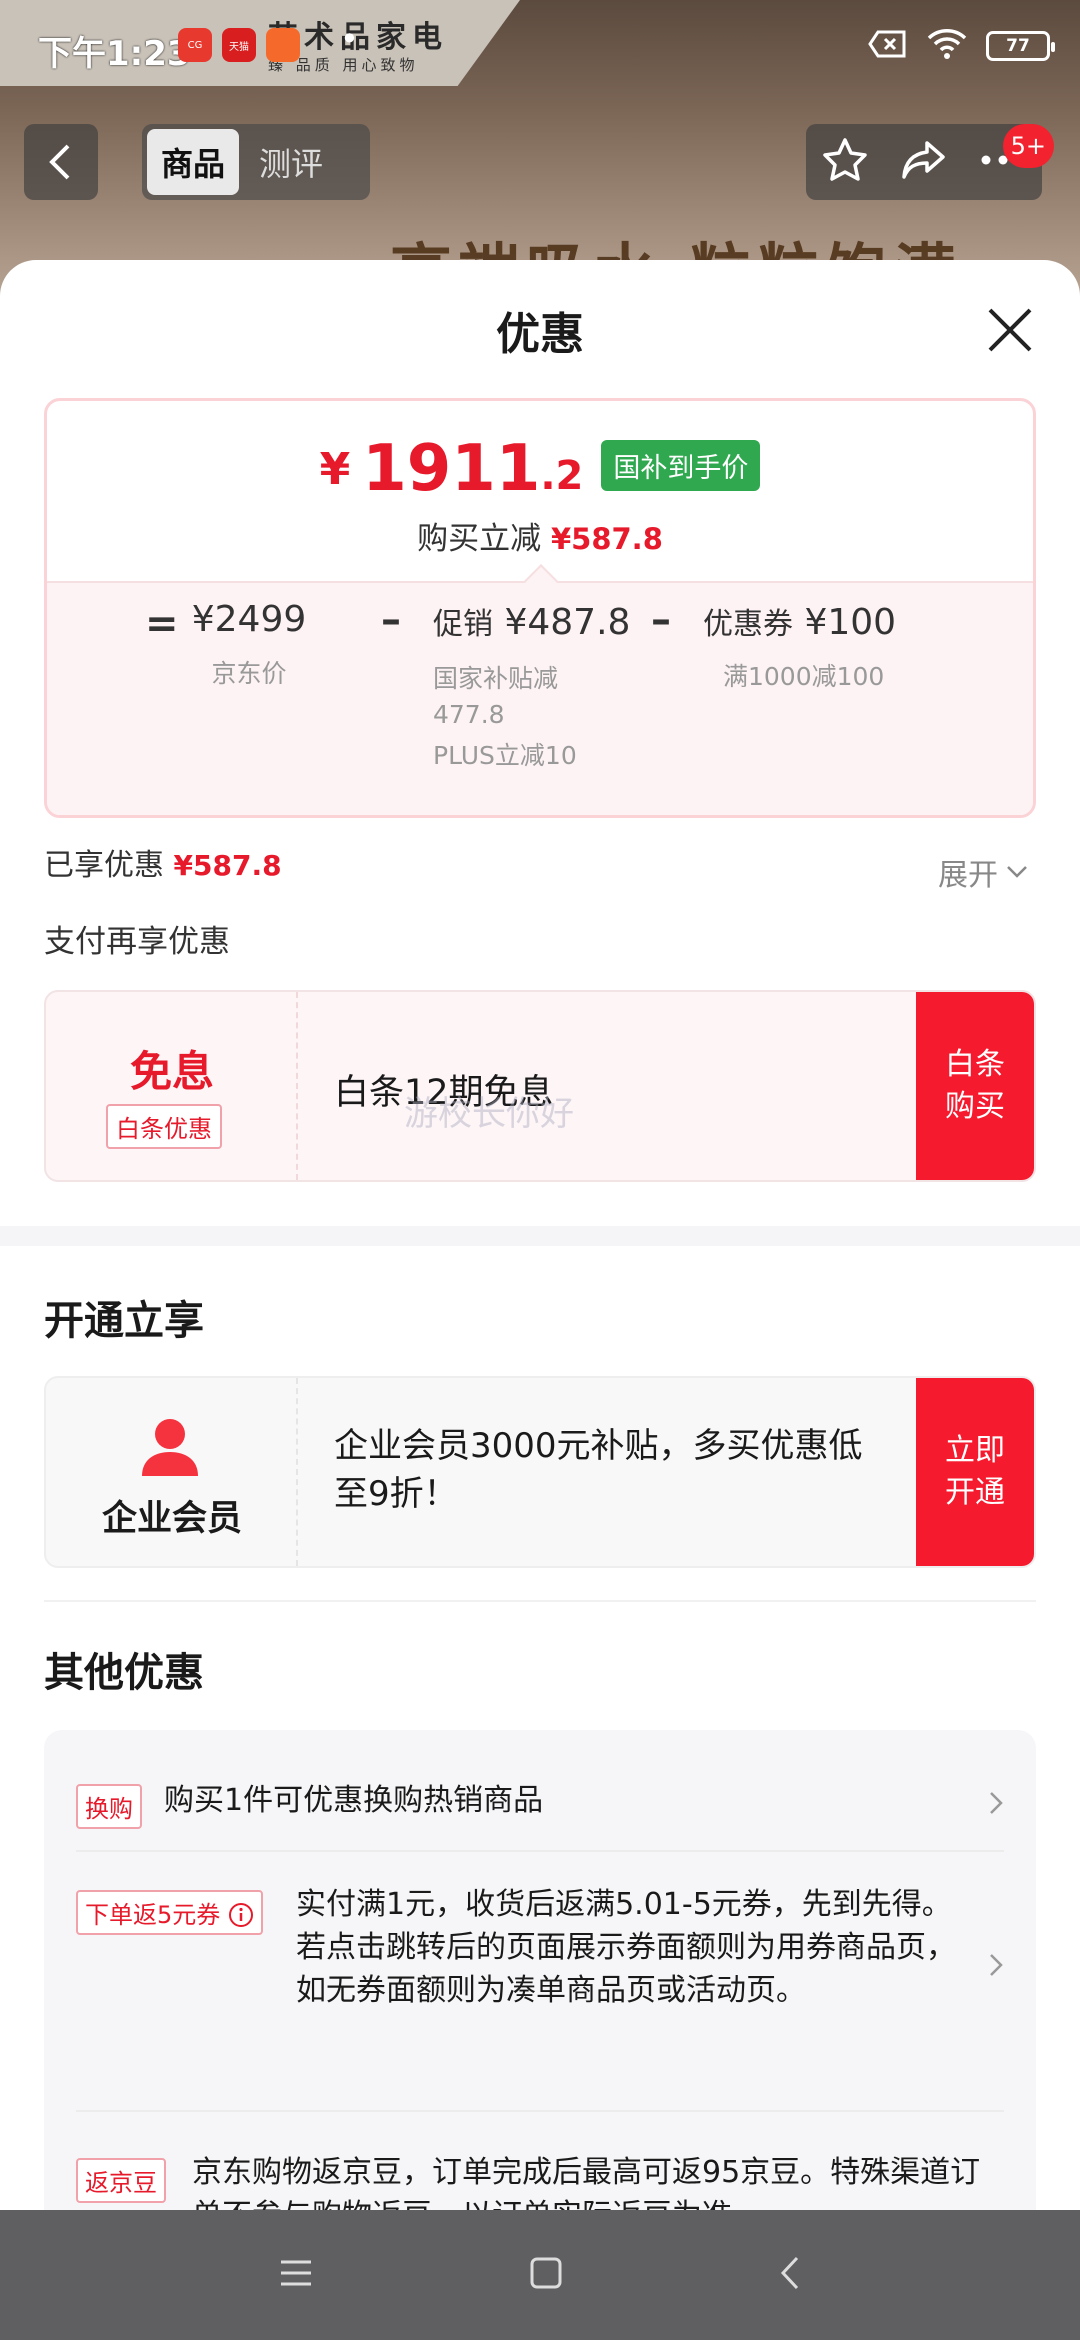  What do you see at coordinates (109, 1806) in the screenshot?
I see `offer-tag: 换购` at bounding box center [109, 1806].